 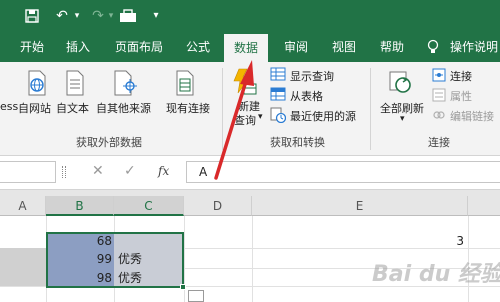 I want to click on column-header-e: E, so click(x=360, y=206).